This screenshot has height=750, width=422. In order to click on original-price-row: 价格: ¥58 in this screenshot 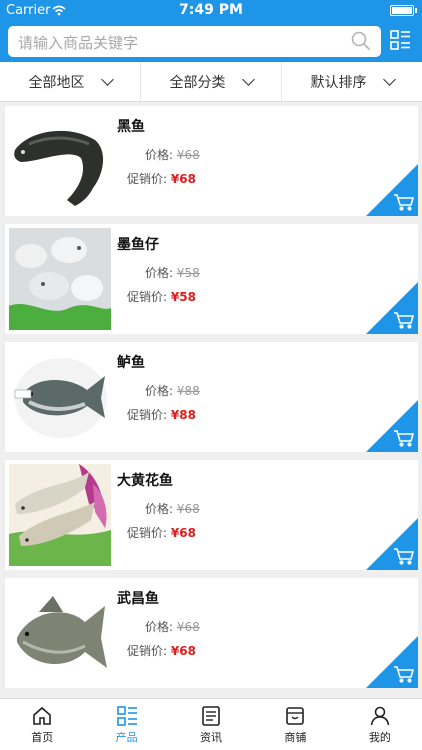, I will do `click(172, 272)`.